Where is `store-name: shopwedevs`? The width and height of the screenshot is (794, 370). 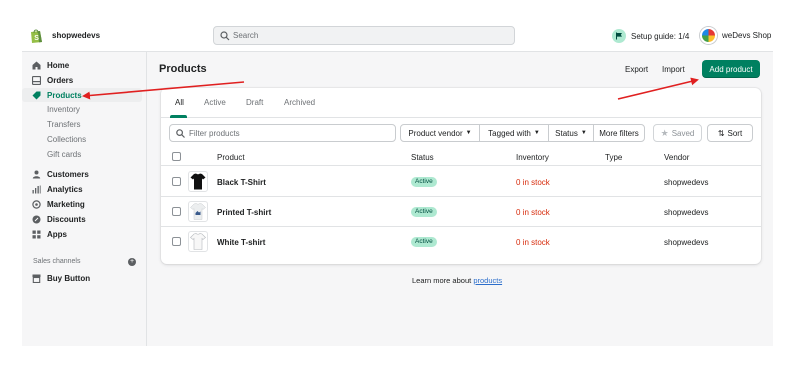 store-name: shopwedevs is located at coordinates (76, 35).